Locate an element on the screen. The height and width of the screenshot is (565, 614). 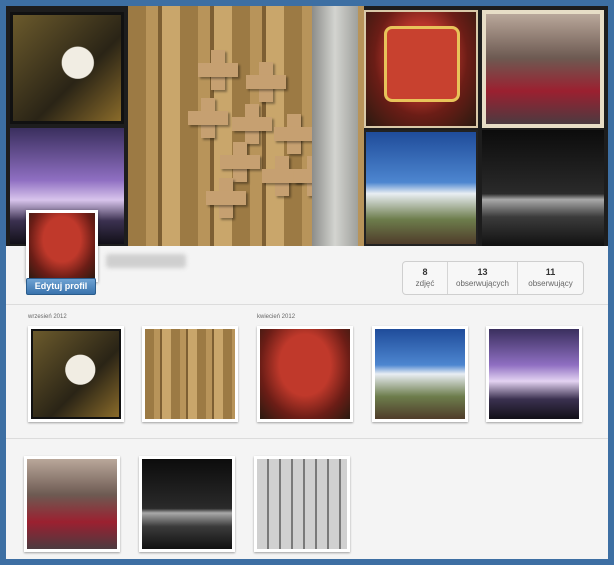
photo-thumbnail-doll is located at coordinates (76, 374).